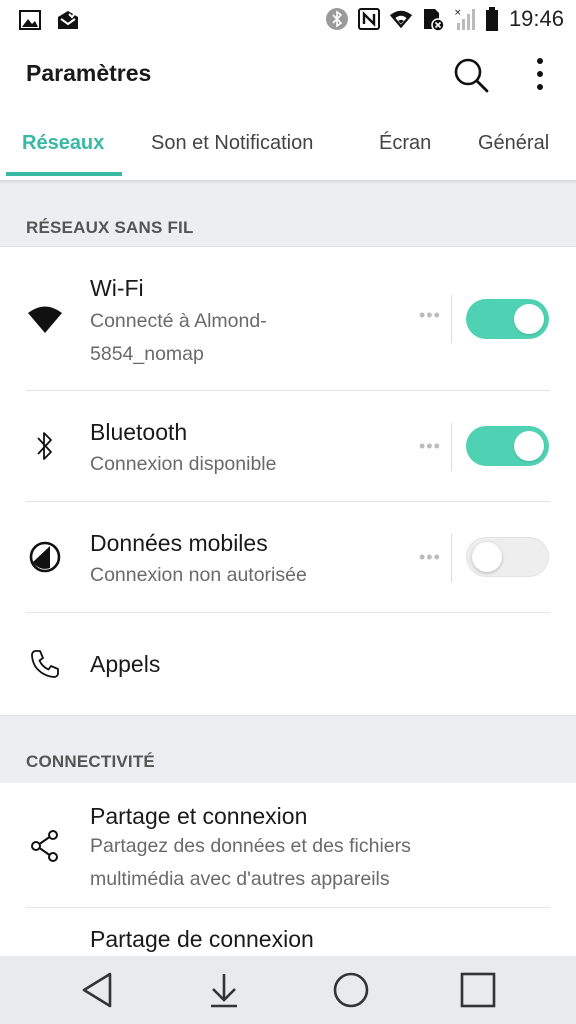 The width and height of the screenshot is (576, 1024). Describe the element at coordinates (125, 664) in the screenshot. I see `calls-title: Appels` at that location.